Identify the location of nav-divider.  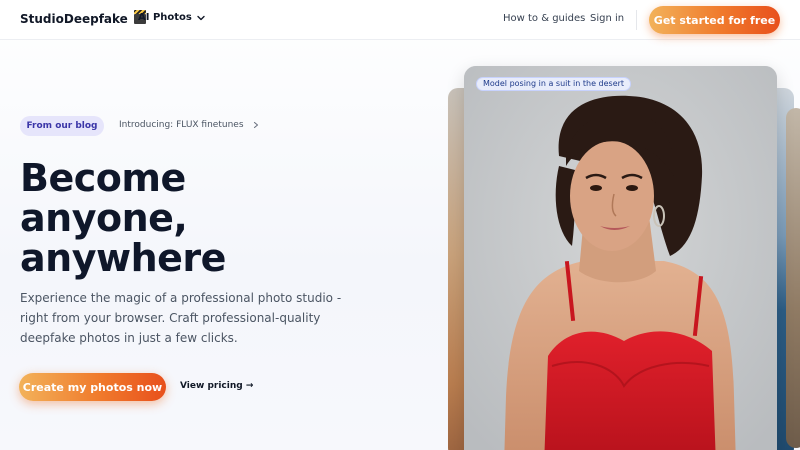
(636, 20).